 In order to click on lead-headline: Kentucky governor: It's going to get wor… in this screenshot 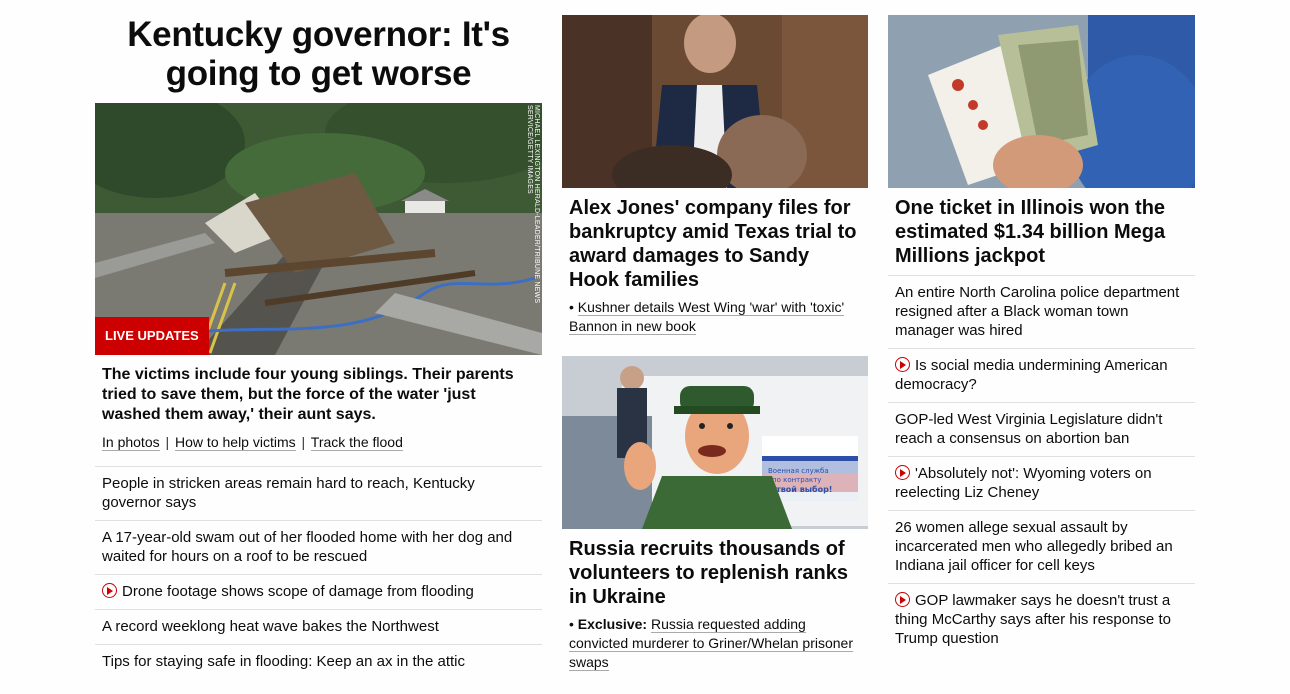, I will do `click(318, 51)`.